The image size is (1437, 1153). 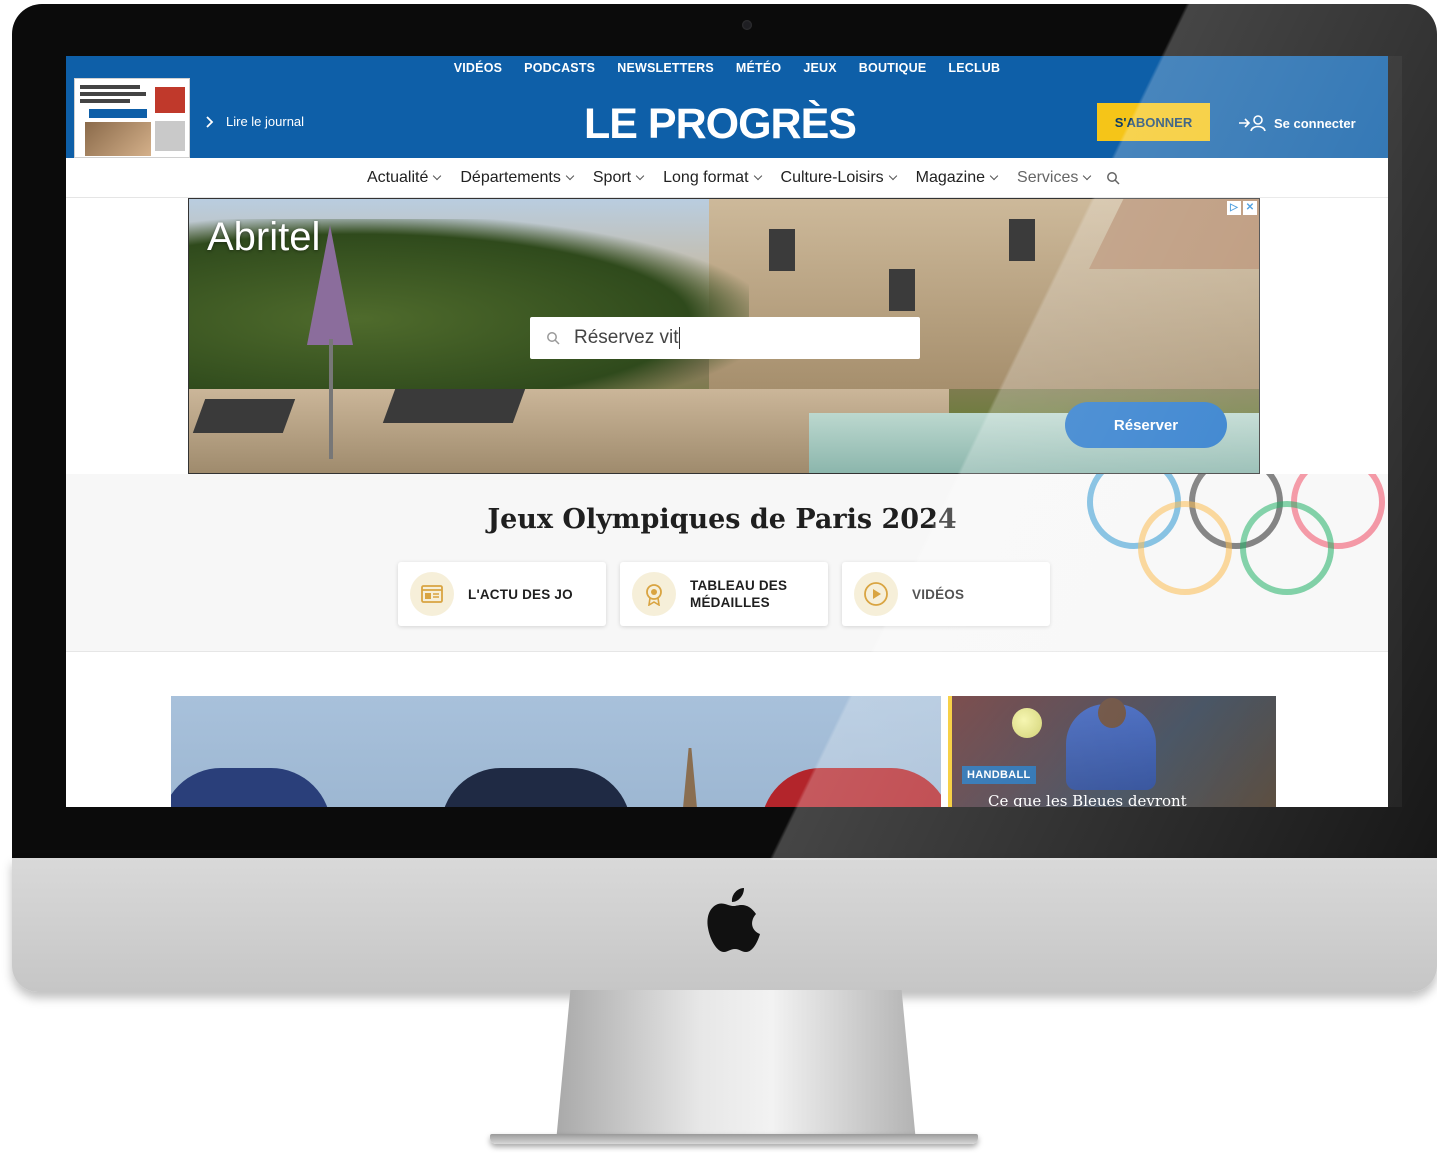 I want to click on top-link-boutique: BOUTIQUE, so click(x=893, y=68).